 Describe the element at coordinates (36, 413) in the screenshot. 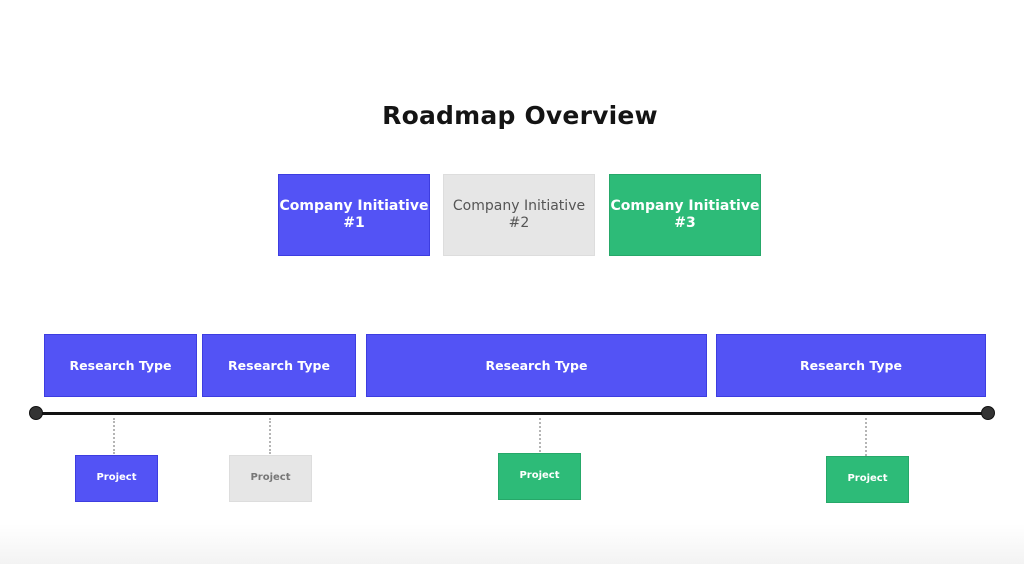

I see `timeline-start-dot` at that location.